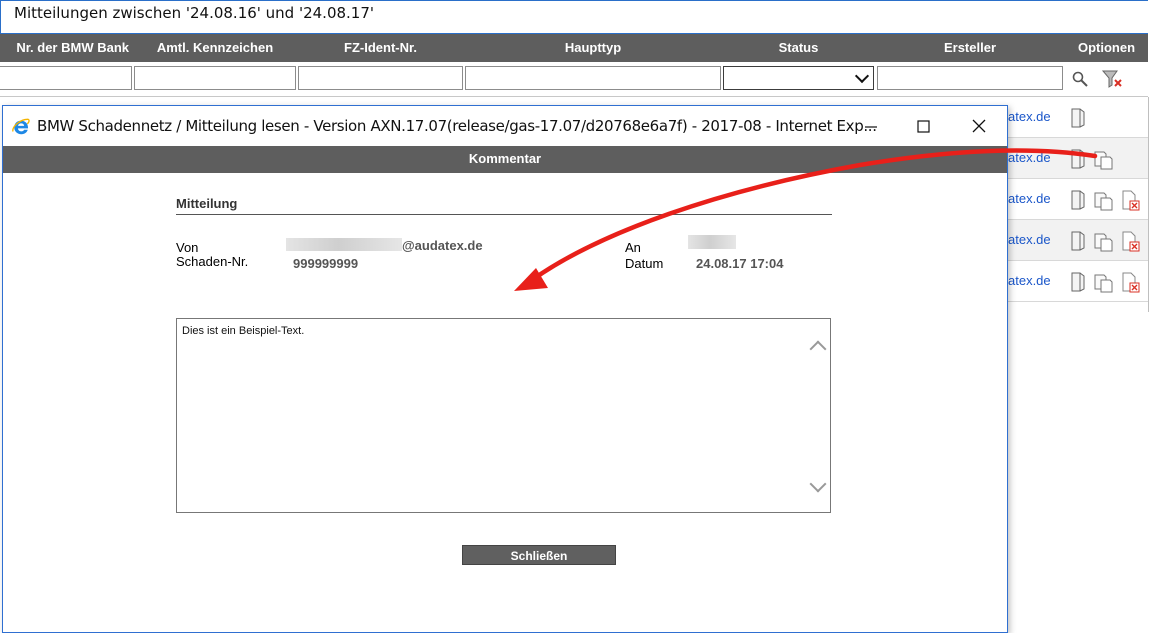 The height and width of the screenshot is (633, 1152). I want to click on to-label: An, so click(633, 247).